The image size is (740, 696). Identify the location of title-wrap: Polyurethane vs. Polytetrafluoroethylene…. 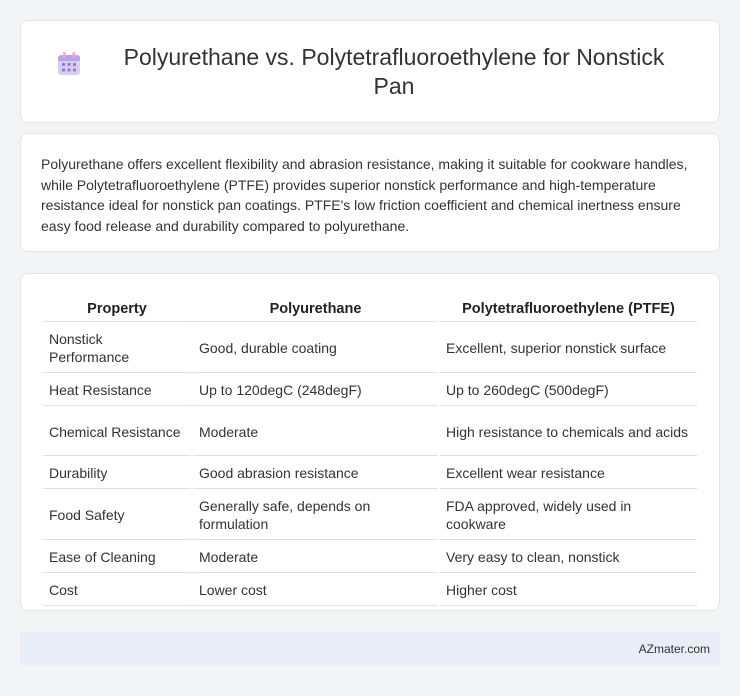
(370, 72).